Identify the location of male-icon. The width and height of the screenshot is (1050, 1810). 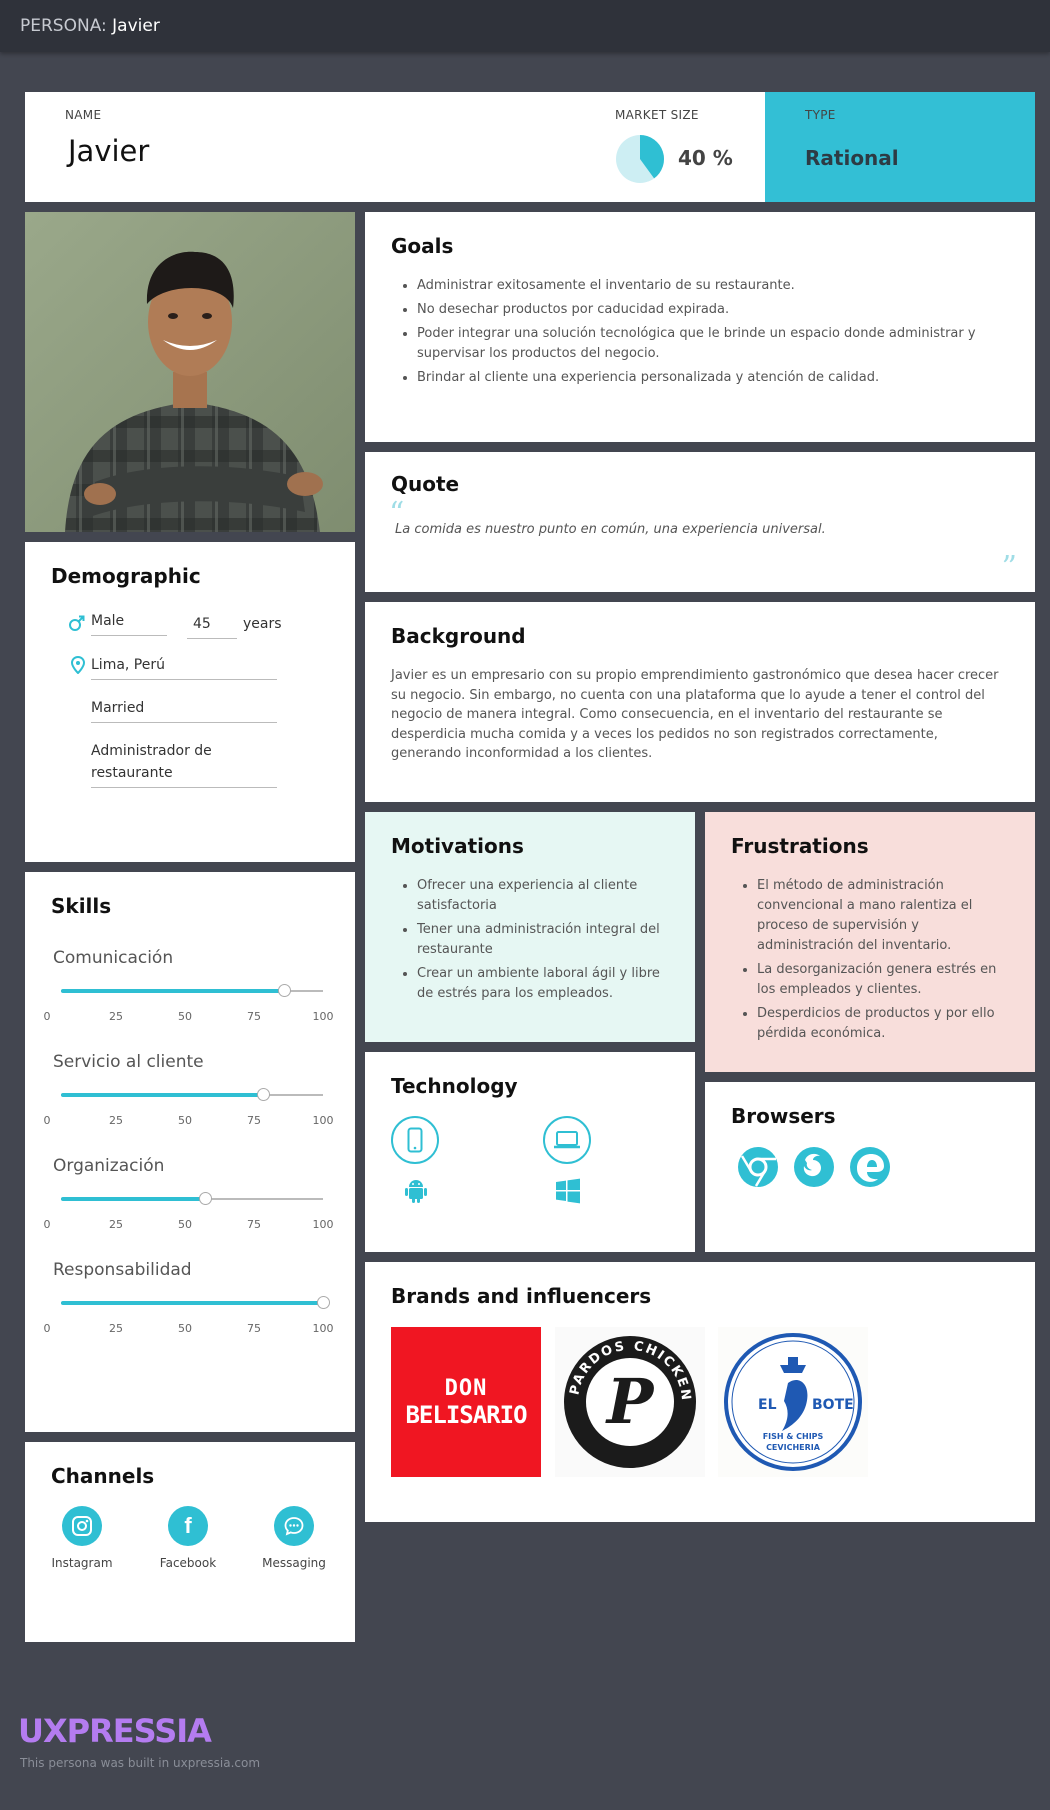
(77, 623).